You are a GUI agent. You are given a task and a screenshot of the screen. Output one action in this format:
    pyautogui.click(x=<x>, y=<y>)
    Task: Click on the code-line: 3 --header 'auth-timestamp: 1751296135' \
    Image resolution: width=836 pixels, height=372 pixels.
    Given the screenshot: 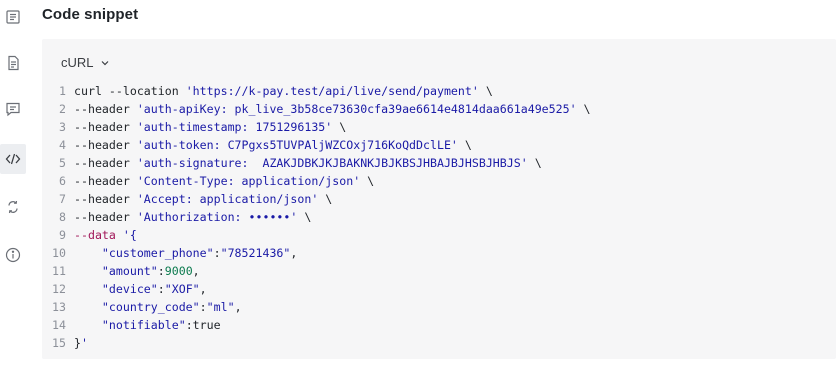 What is the action you would take?
    pyautogui.click(x=316, y=127)
    